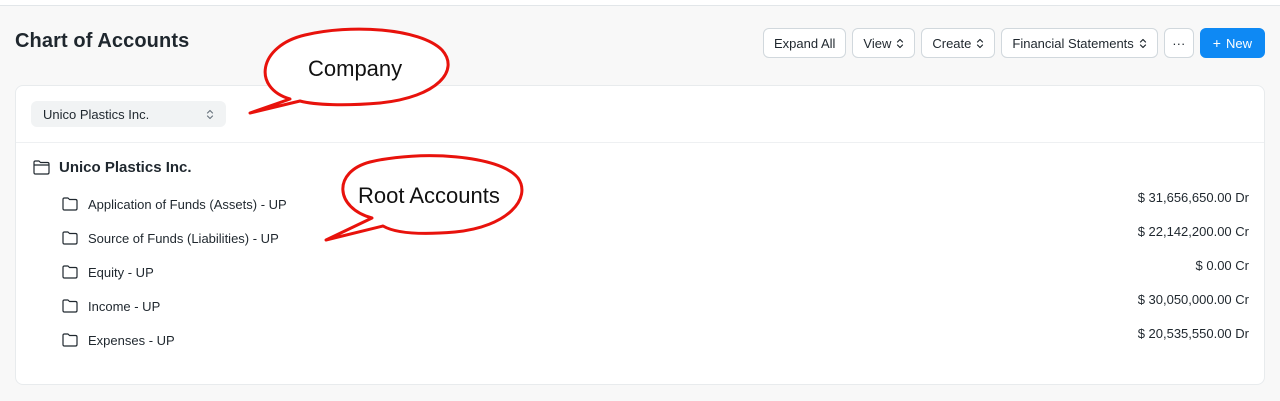  What do you see at coordinates (355, 68) in the screenshot?
I see `company-callout-text: Company` at bounding box center [355, 68].